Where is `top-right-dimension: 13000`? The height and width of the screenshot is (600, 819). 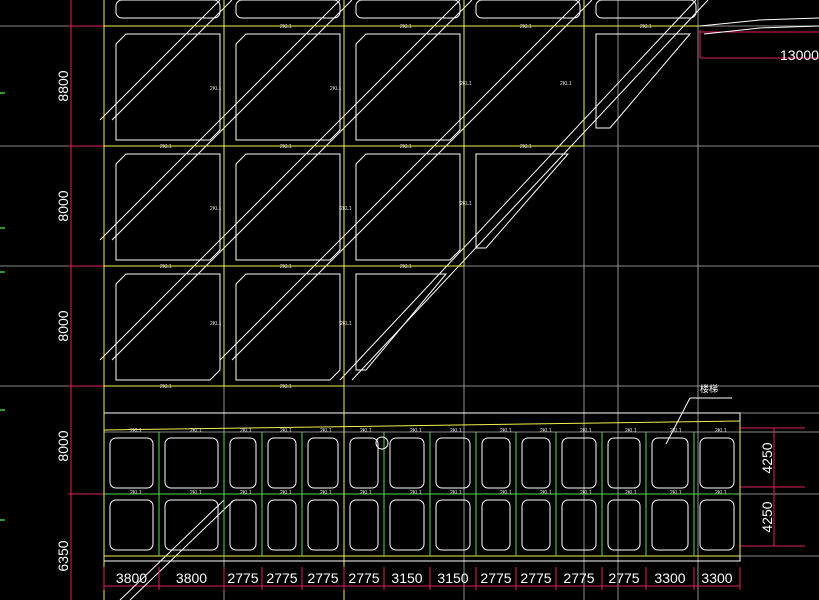
top-right-dimension: 13000 is located at coordinates (799, 55).